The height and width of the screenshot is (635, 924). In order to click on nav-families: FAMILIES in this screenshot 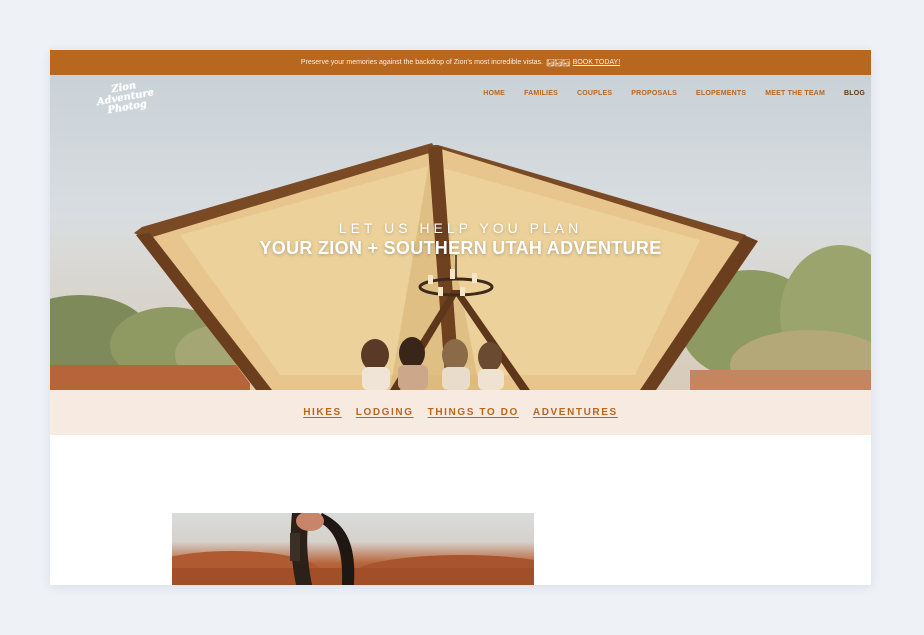, I will do `click(541, 93)`.